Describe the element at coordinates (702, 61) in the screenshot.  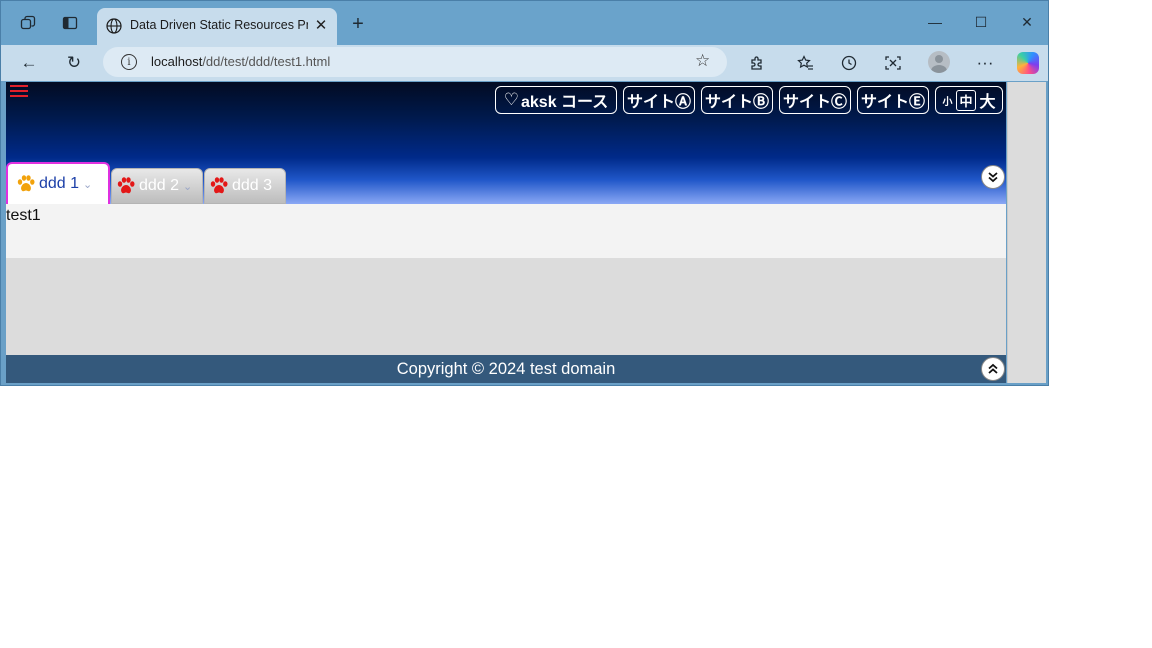
I see `favorite-star-icon: ☆` at that location.